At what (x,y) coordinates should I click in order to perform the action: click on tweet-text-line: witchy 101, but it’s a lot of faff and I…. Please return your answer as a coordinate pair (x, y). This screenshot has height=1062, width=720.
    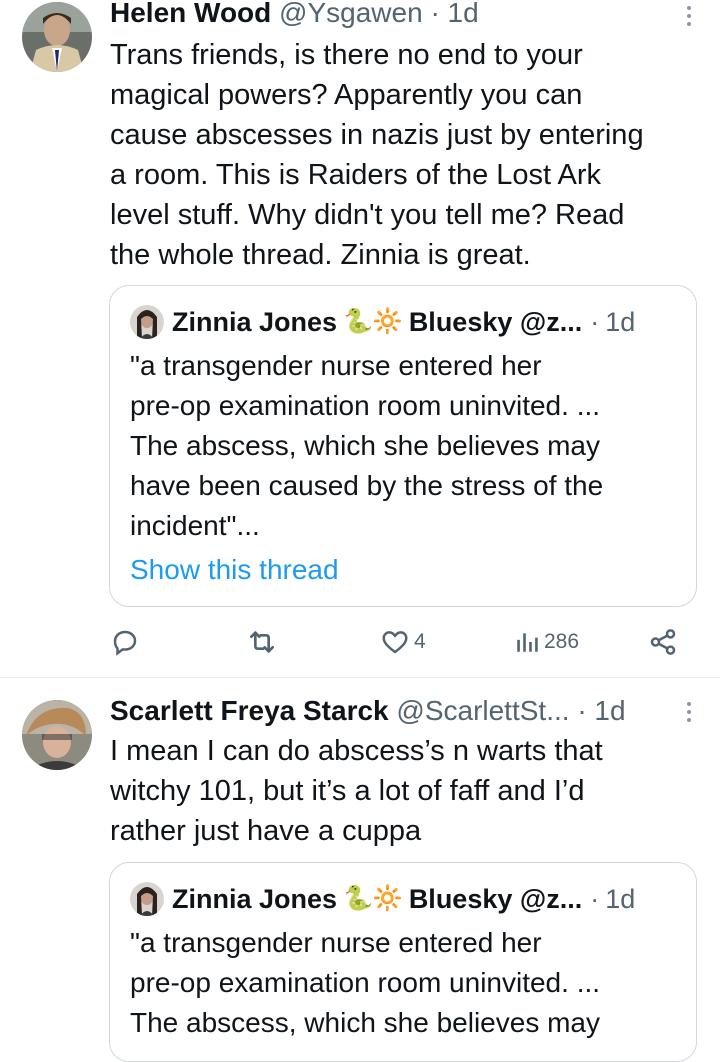
    Looking at the image, I should click on (347, 791).